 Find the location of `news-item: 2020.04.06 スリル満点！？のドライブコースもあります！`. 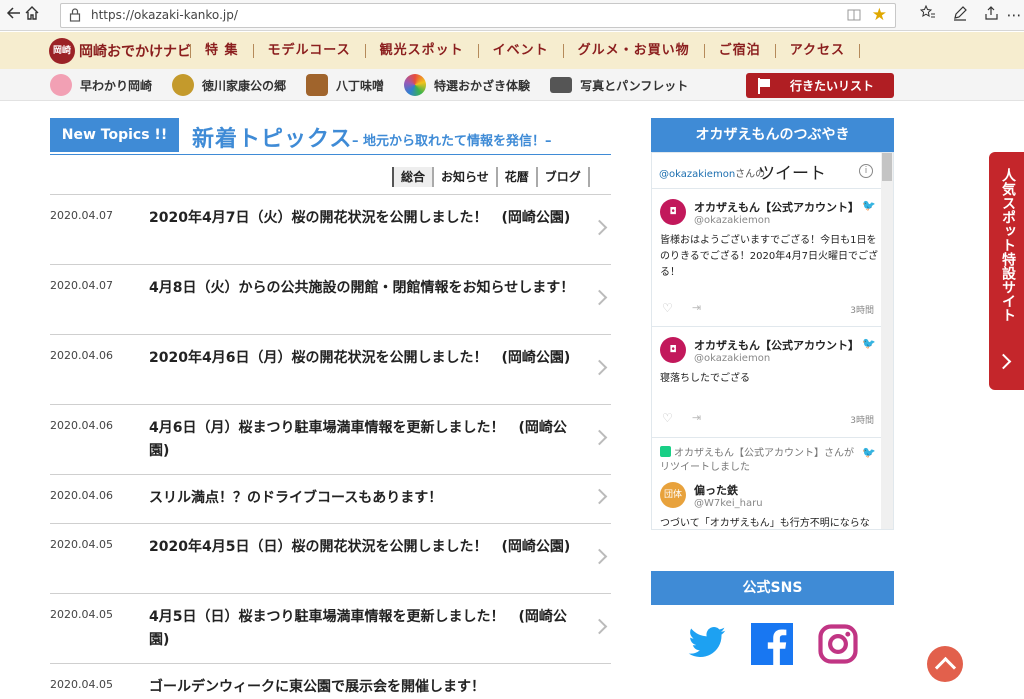

news-item: 2020.04.06 スリル満点！？のドライブコースもあります！ is located at coordinates (330, 498).